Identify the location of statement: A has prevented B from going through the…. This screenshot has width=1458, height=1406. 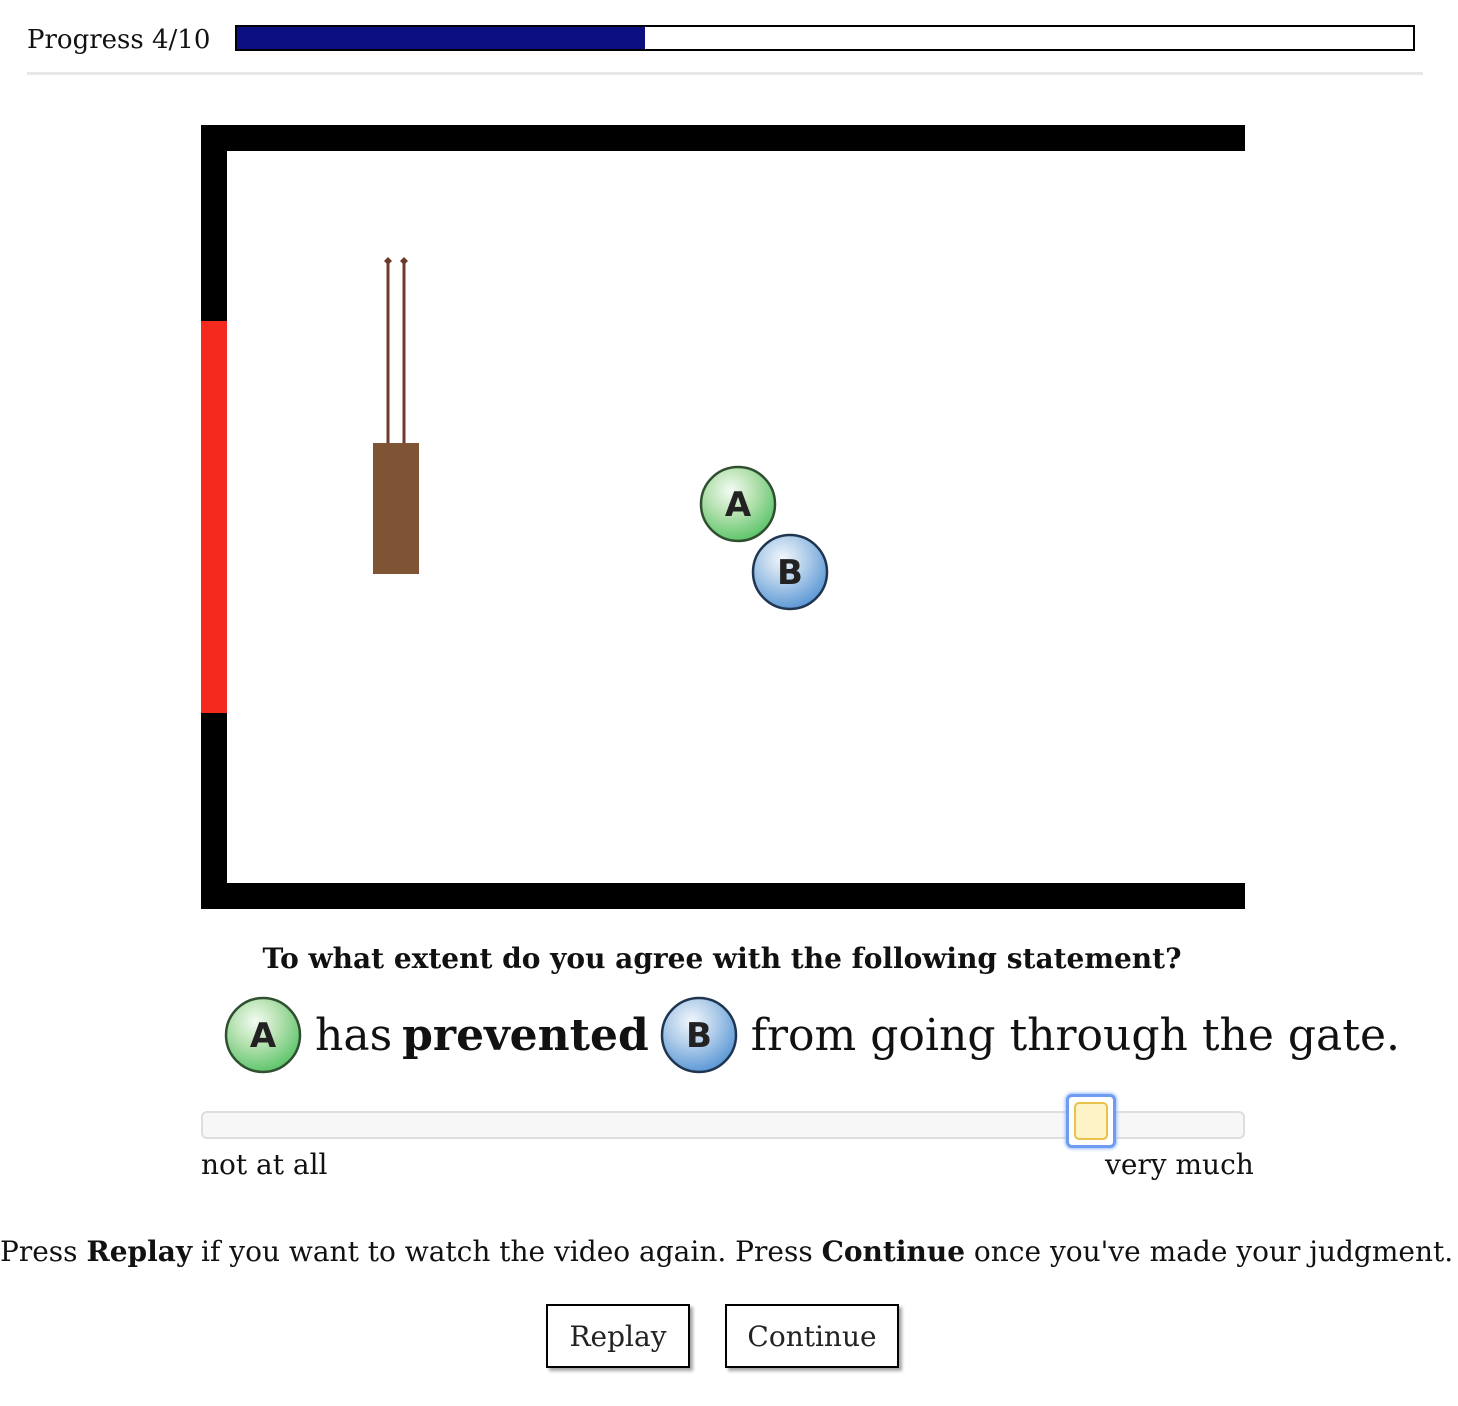
(816, 1035).